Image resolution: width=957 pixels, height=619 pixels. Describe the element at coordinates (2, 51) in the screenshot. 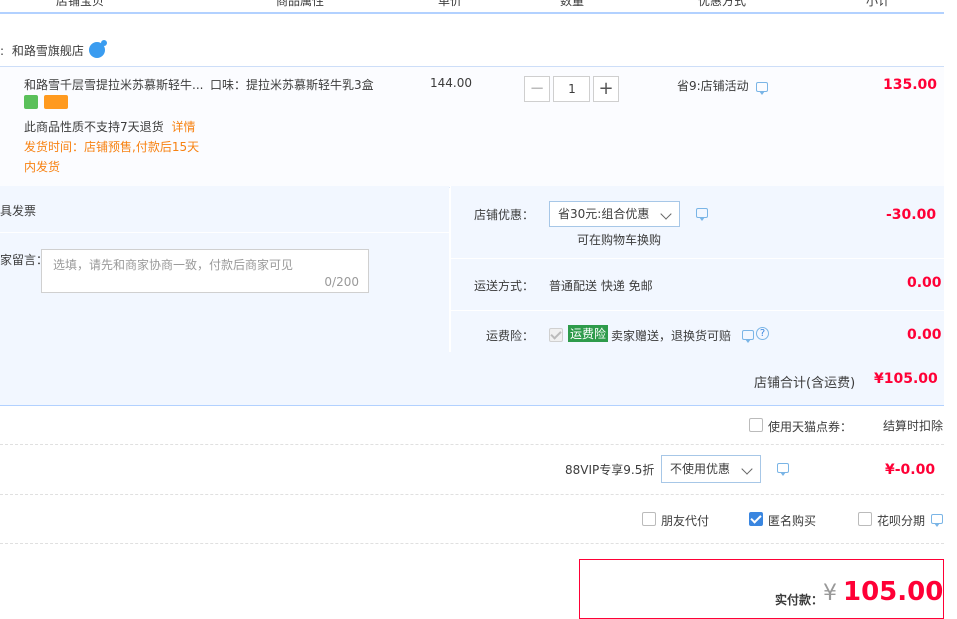

I see `shop-prefix: :` at that location.